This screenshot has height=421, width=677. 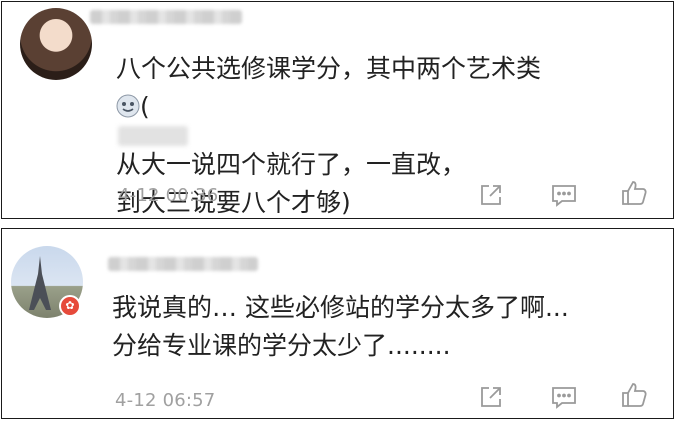 What do you see at coordinates (165, 400) in the screenshot?
I see `timestamp: 4-12 06:57` at bounding box center [165, 400].